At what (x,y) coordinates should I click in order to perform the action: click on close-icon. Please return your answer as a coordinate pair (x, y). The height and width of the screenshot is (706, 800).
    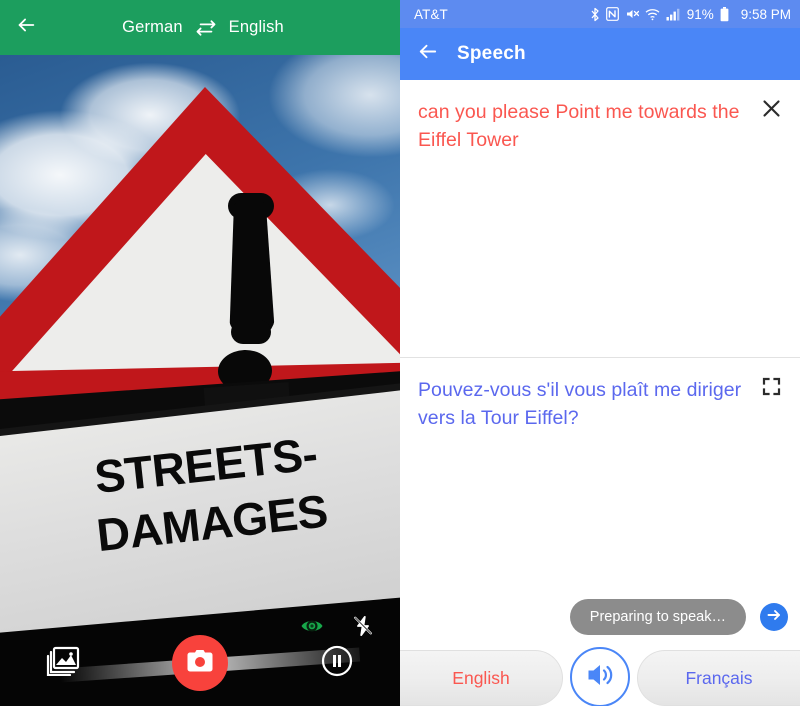
    Looking at the image, I should click on (771, 111).